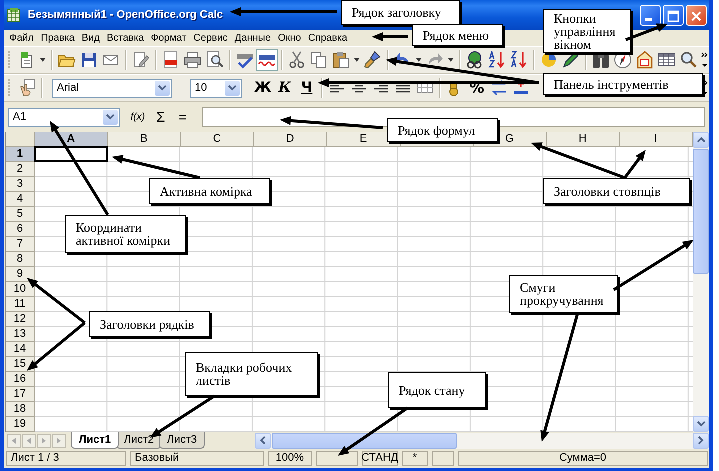 This screenshot has width=719, height=471. I want to click on row-header: 8, so click(20, 259).